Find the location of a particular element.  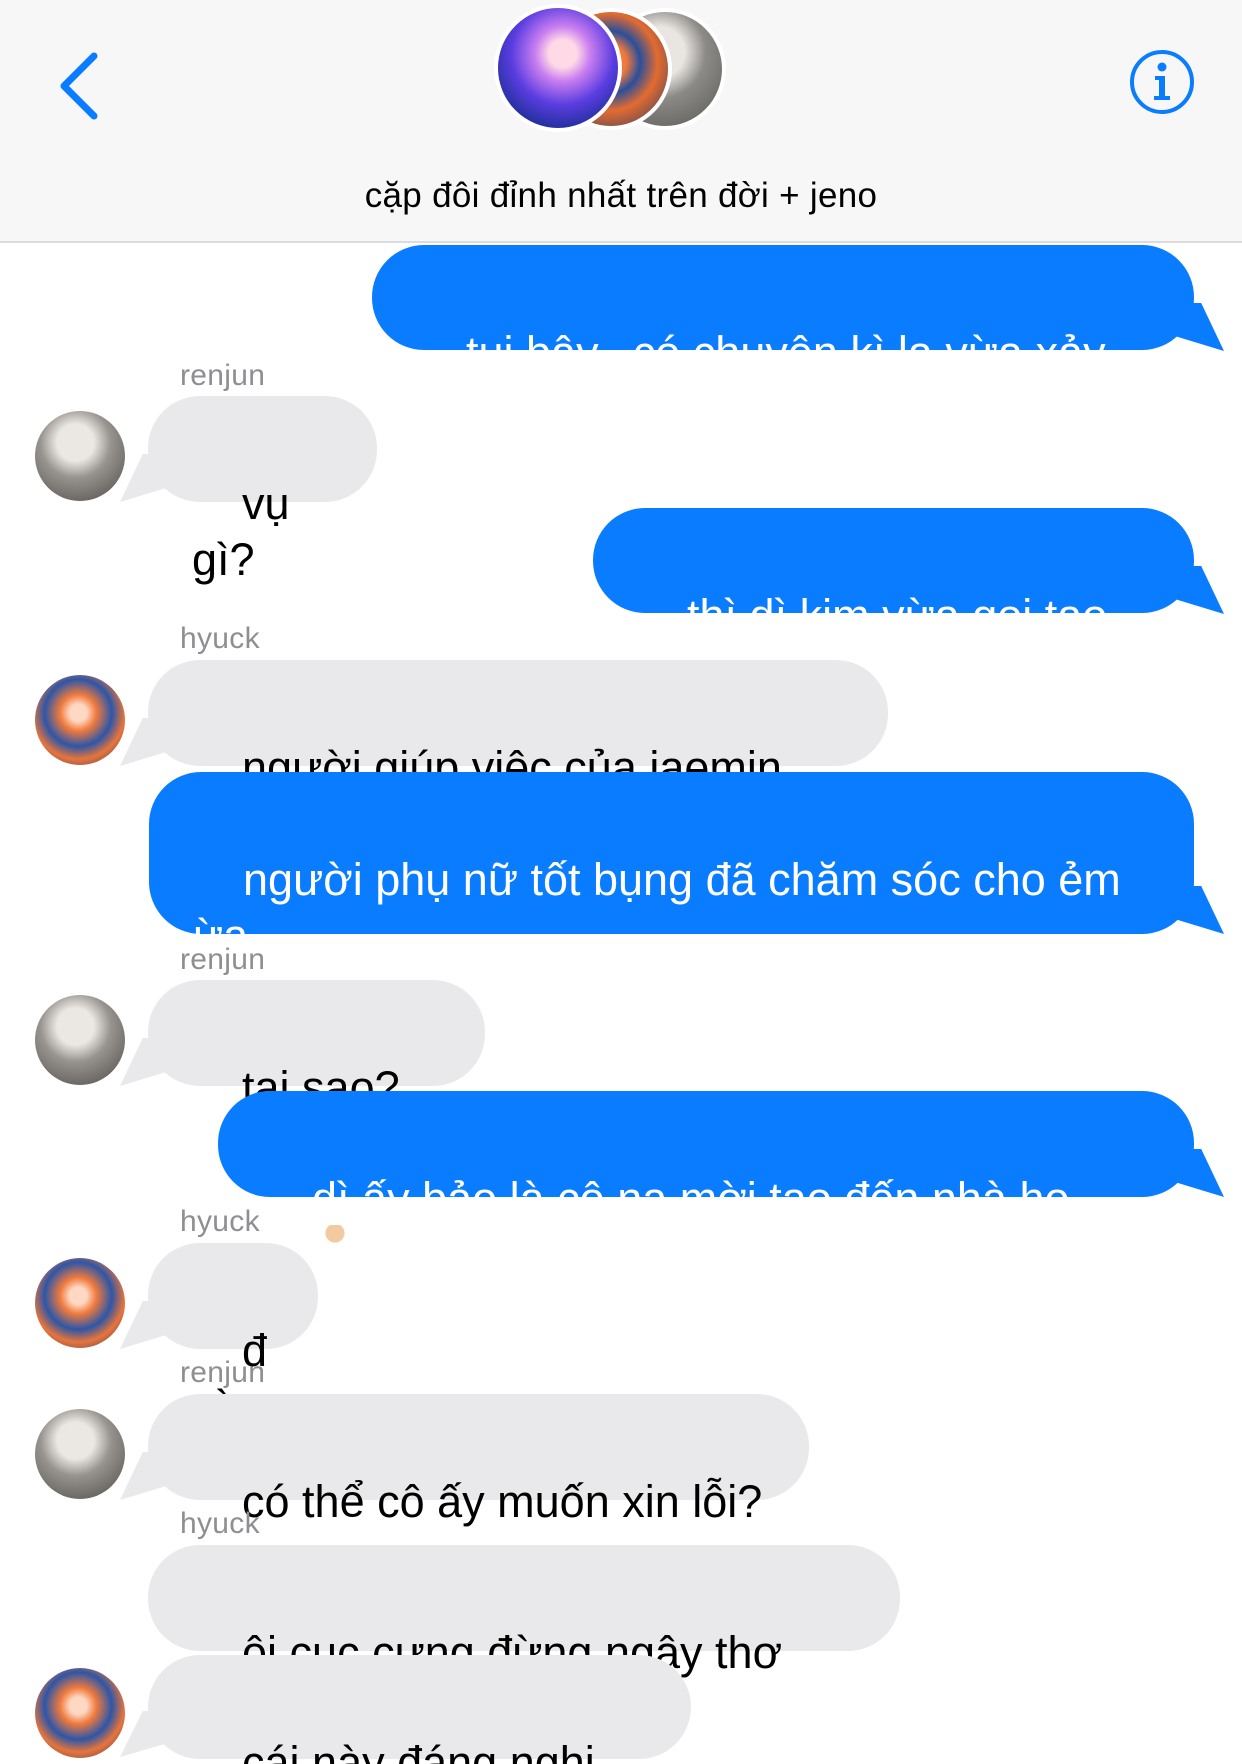

message-bubble-outgoing: thì dì kim vừa gọi tao ha is located at coordinates (893, 602).